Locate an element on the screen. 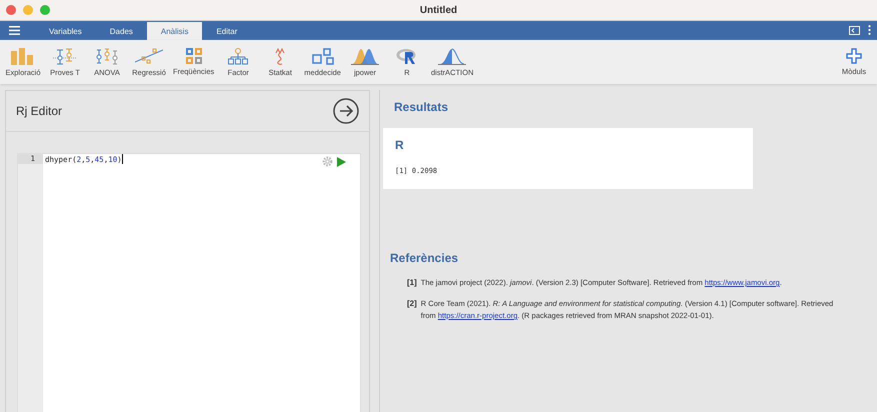  plus-icon is located at coordinates (854, 56).